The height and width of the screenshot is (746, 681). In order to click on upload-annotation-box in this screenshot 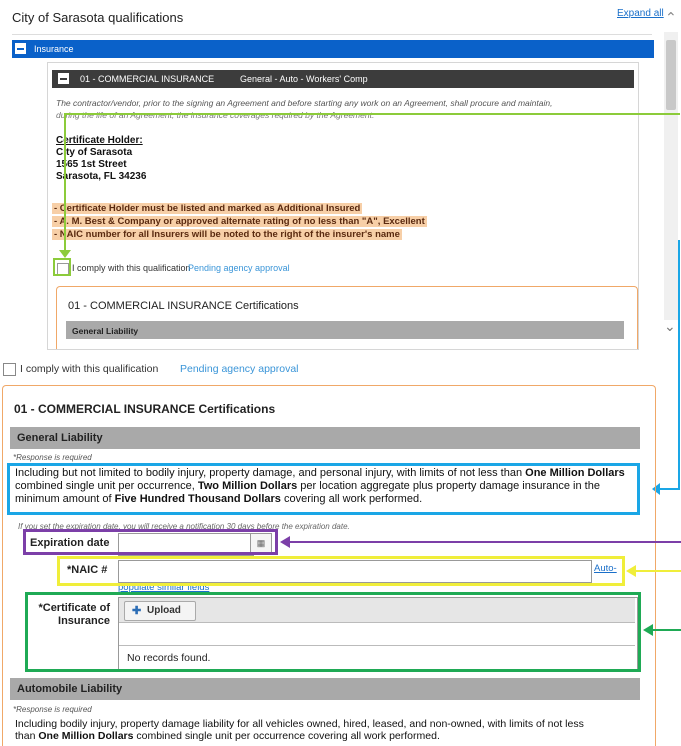, I will do `click(333, 632)`.